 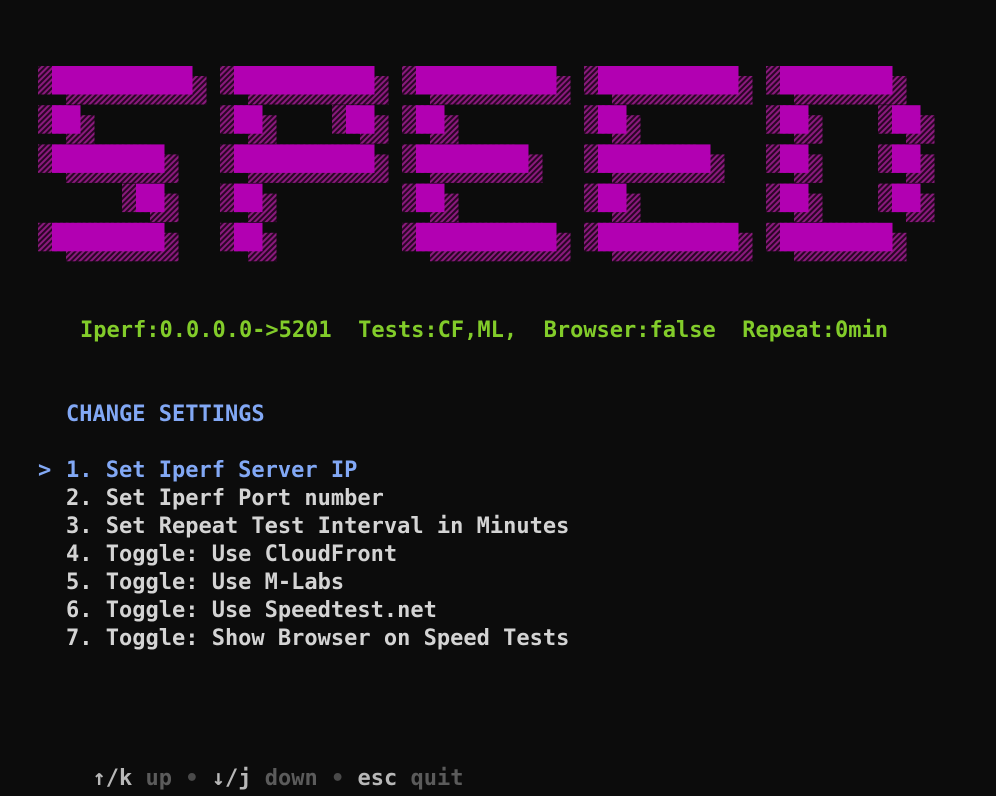 I want to click on menu-item-toggle-show-browser: 7. Toggle: Show Browser on Speed Tests, so click(x=388, y=639).